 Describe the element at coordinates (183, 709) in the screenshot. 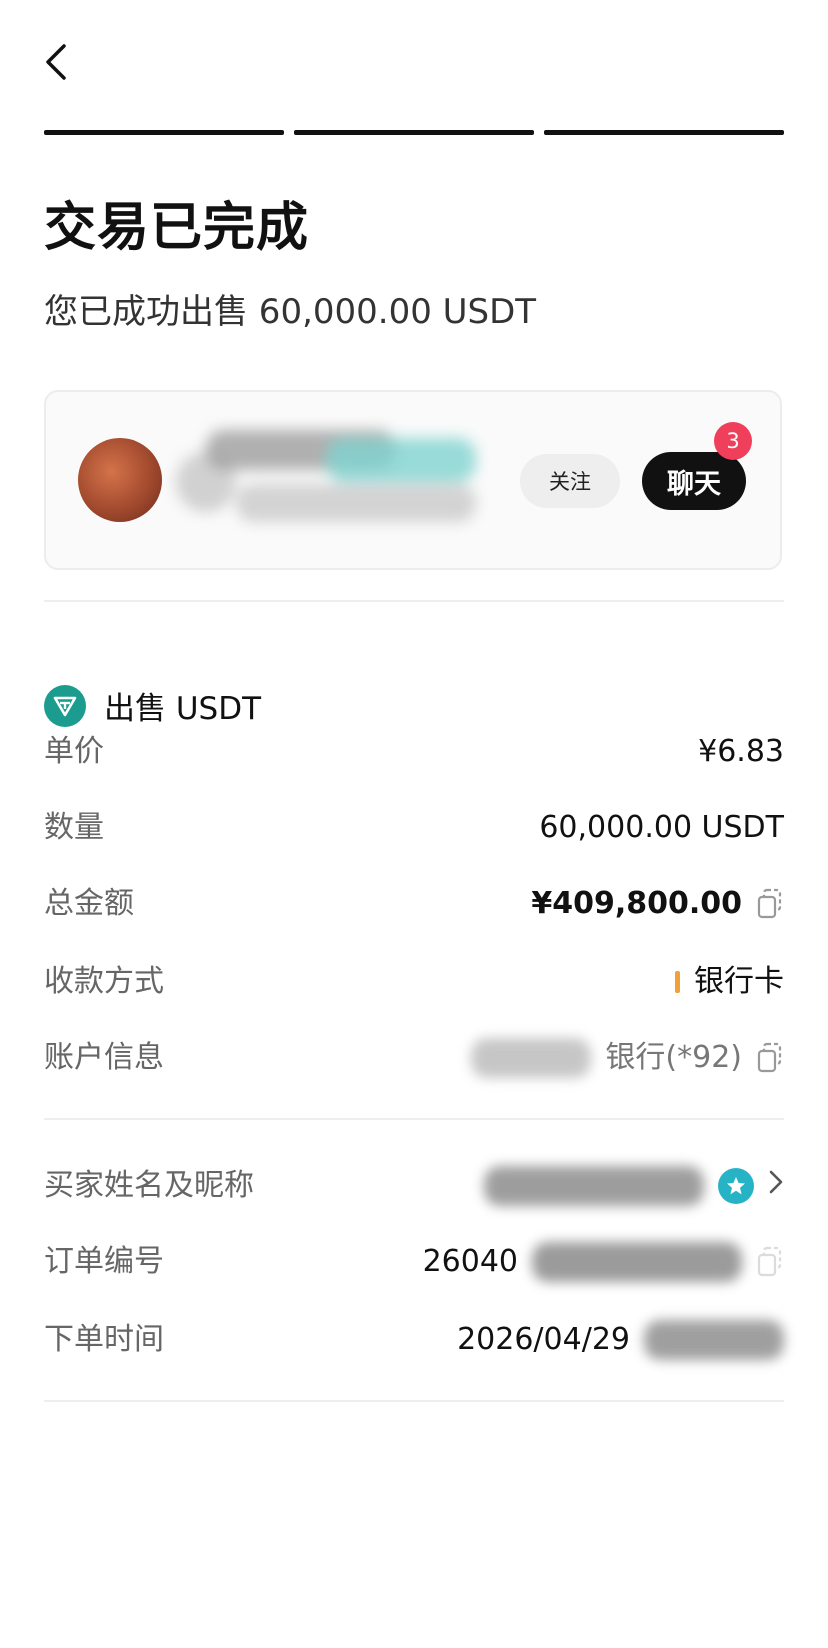

I see `order-section-title: 出售 USDT` at that location.